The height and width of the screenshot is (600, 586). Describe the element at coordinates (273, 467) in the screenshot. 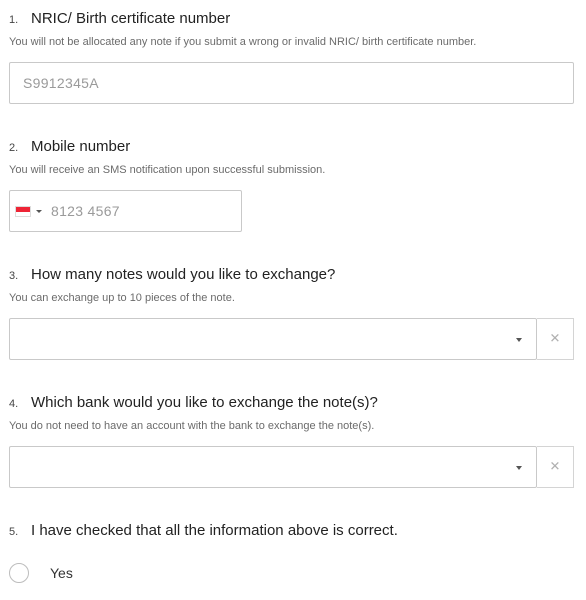

I see `bank-select` at that location.